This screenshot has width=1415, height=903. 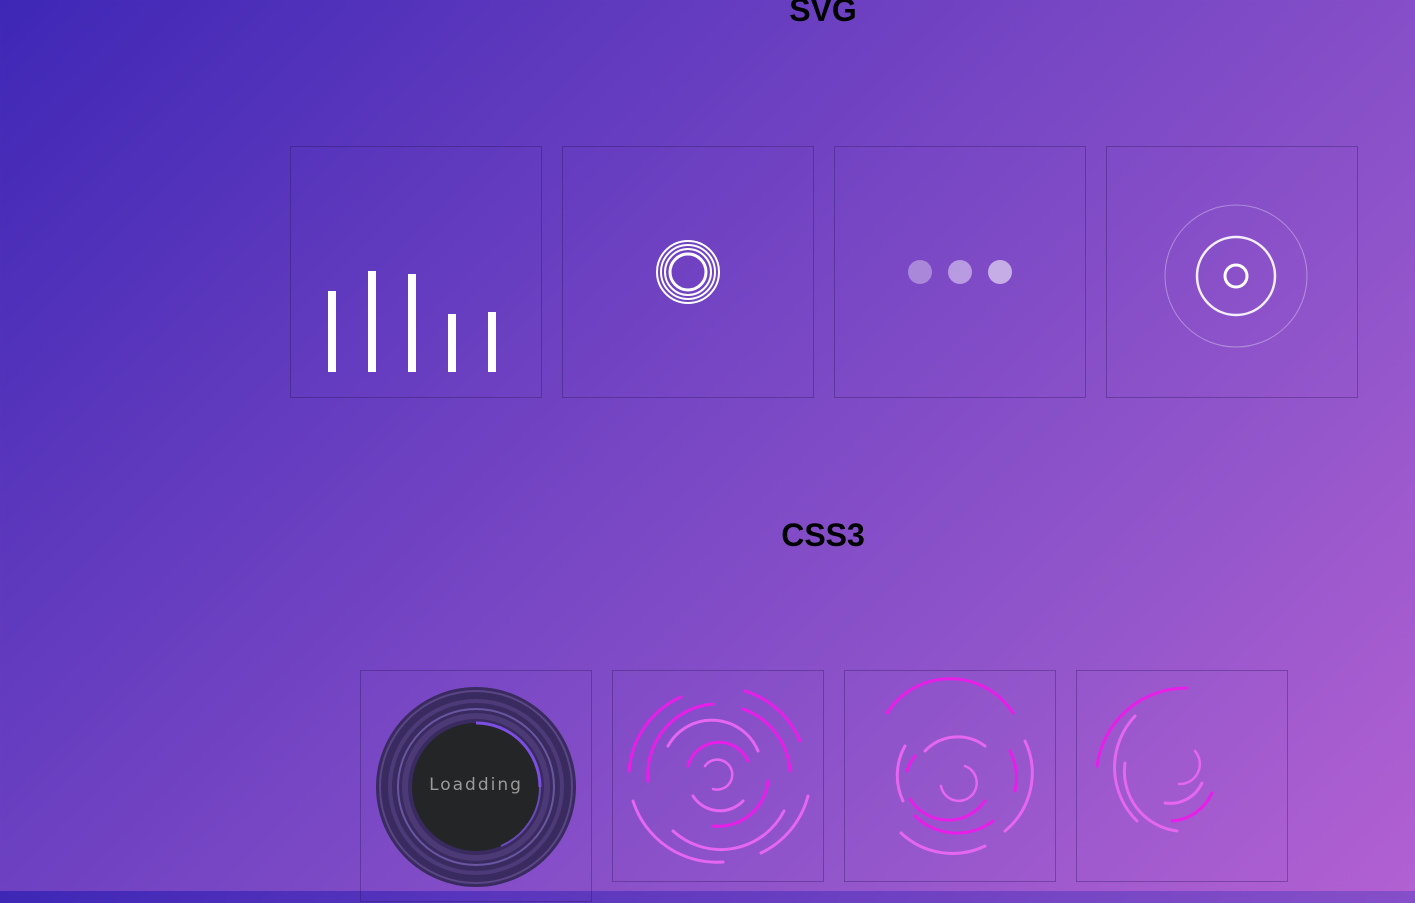 I want to click on svg-loader-rings-card, so click(x=688, y=272).